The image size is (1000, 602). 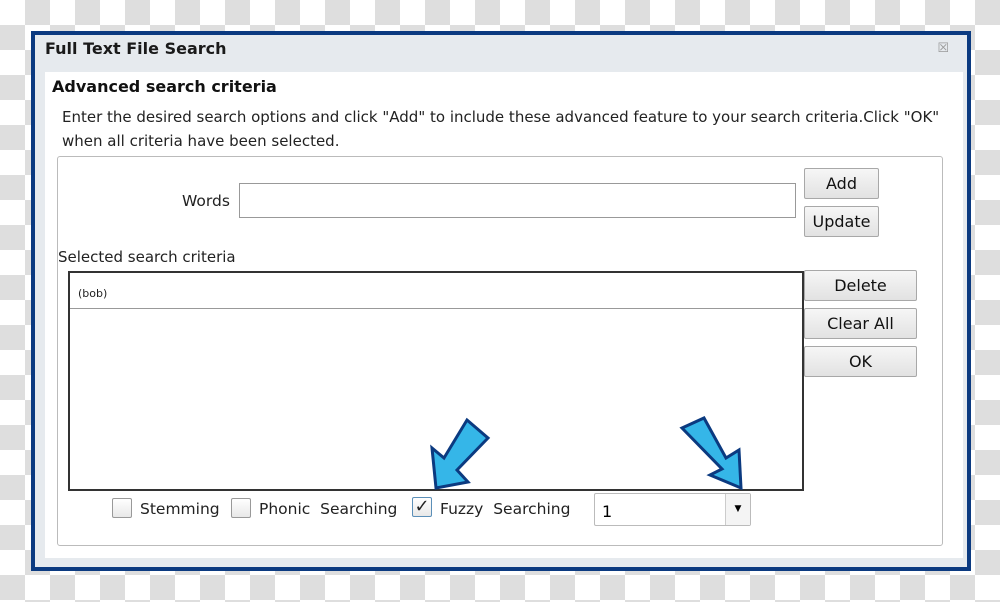 What do you see at coordinates (460, 453) in the screenshot?
I see `arrow-down-left-icon` at bounding box center [460, 453].